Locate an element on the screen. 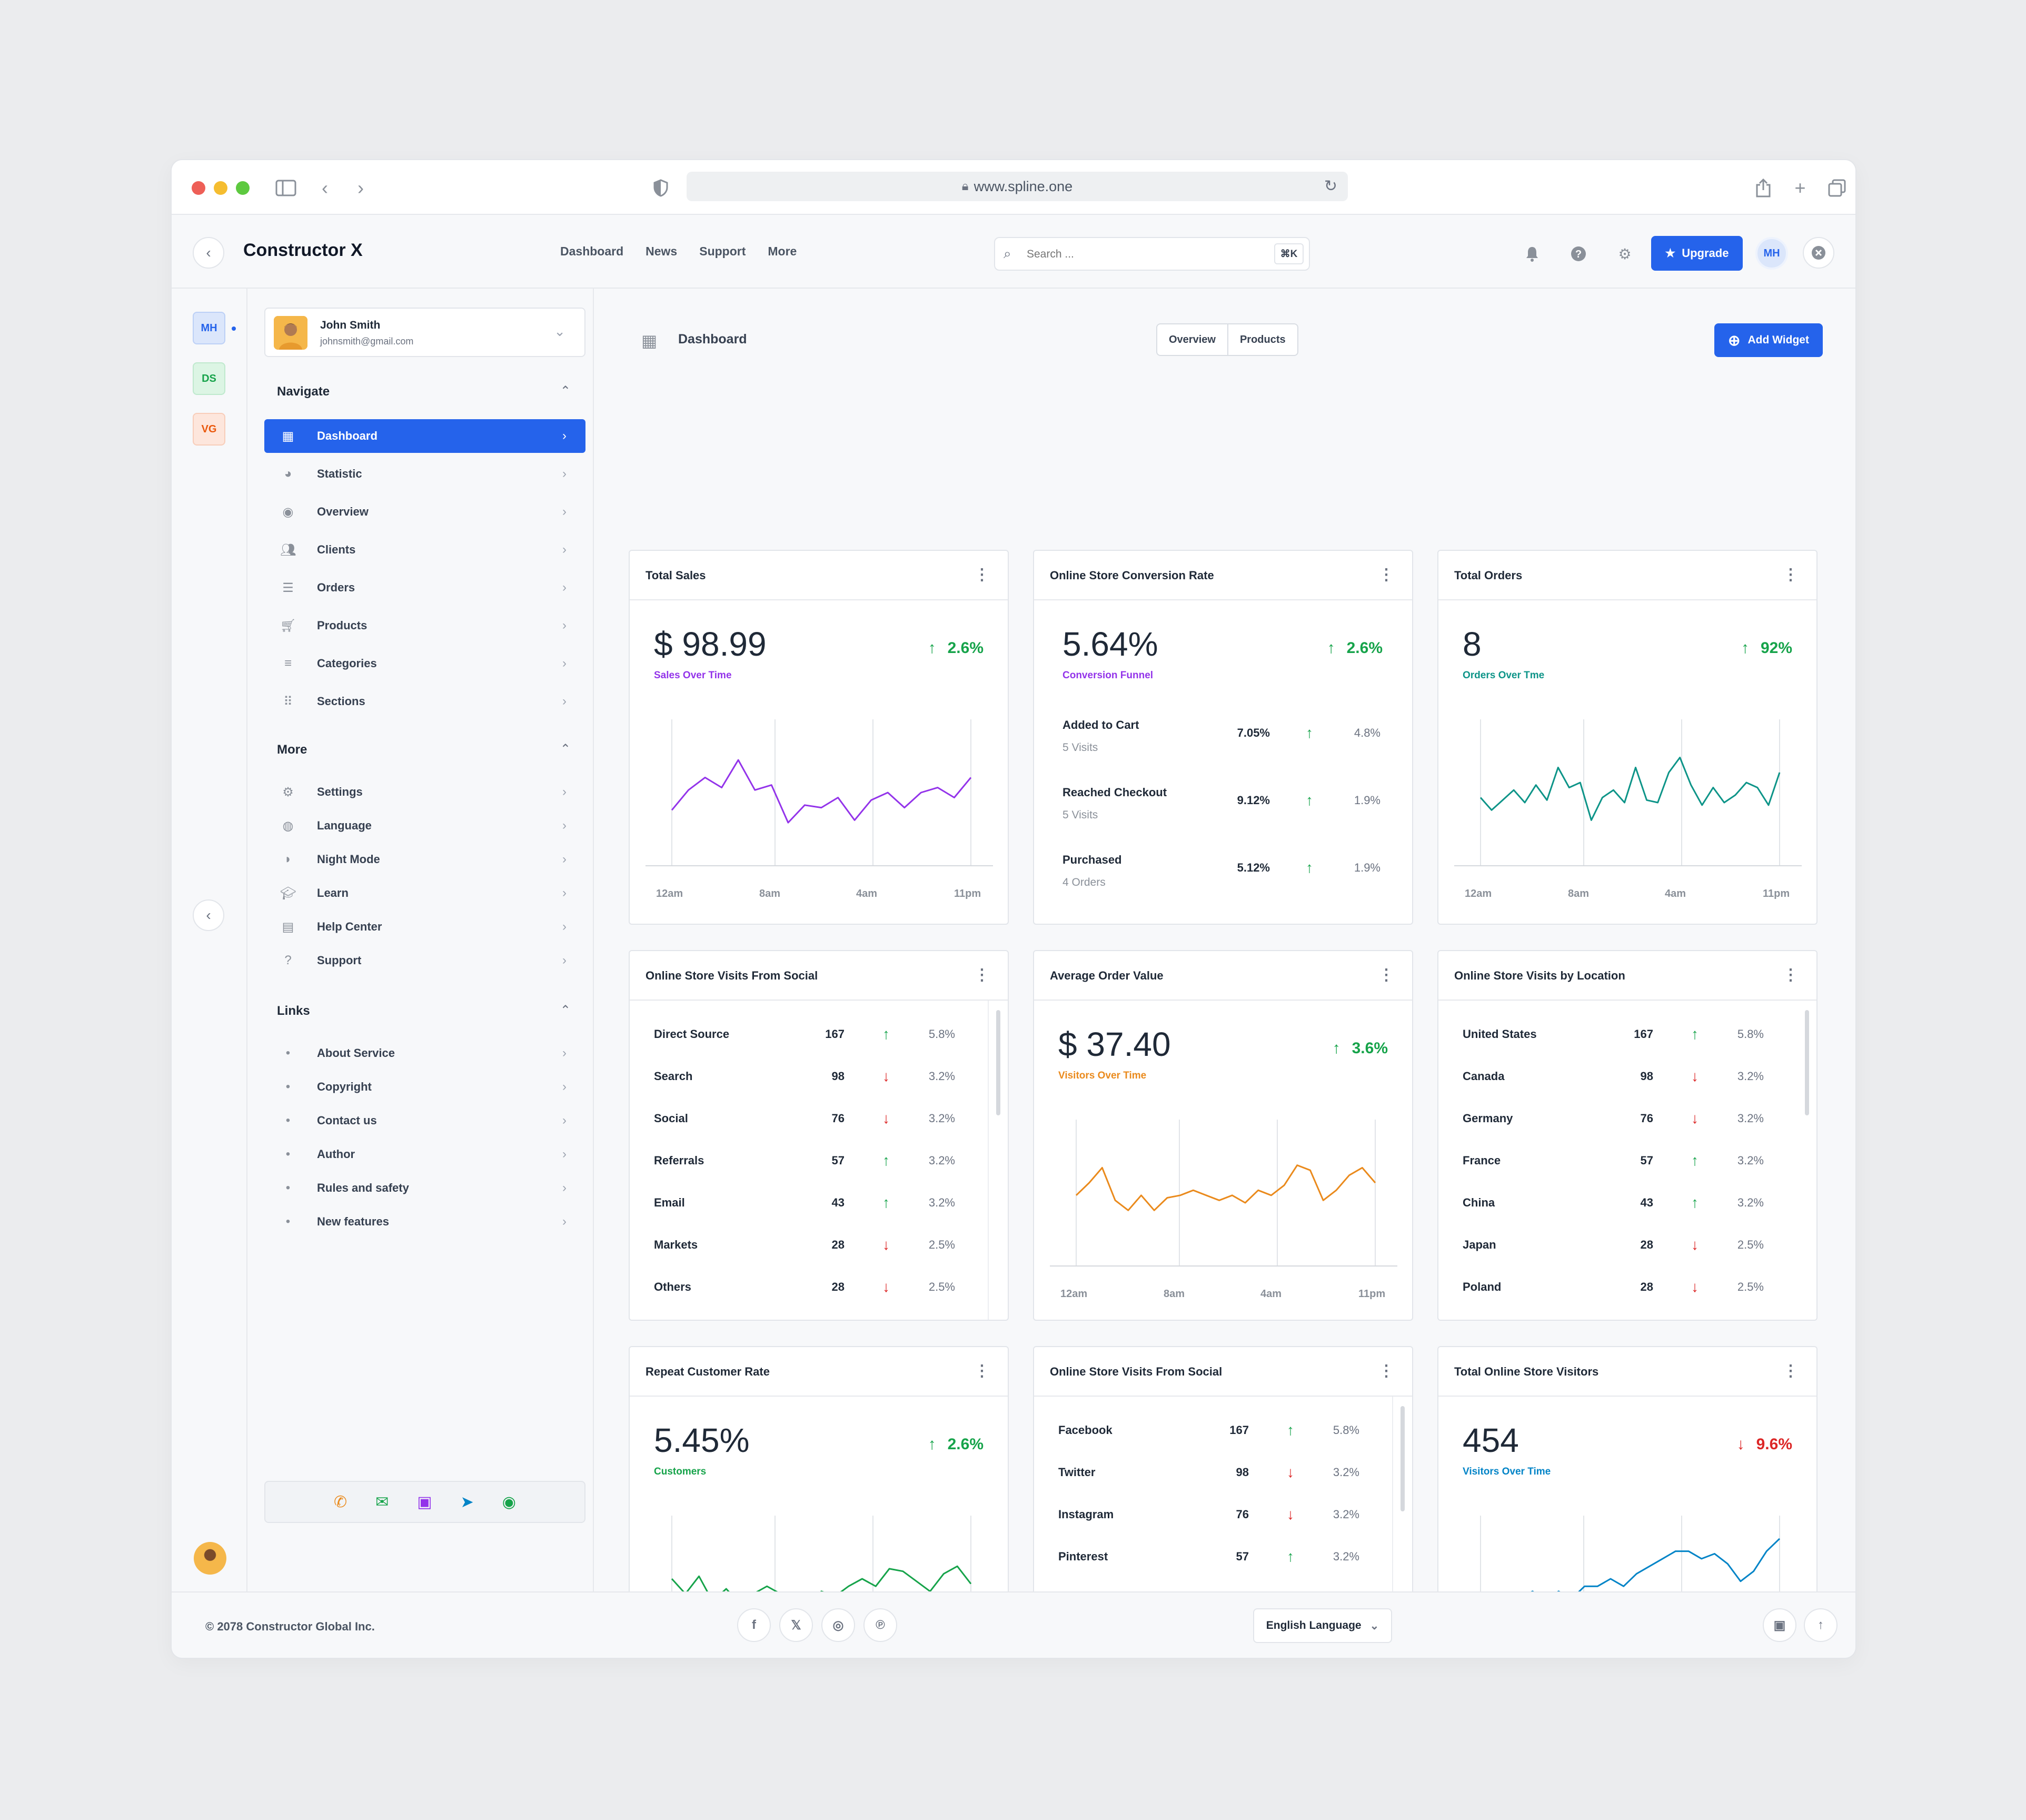 This screenshot has height=1820, width=2026. team-avatar is located at coordinates (210, 1558).